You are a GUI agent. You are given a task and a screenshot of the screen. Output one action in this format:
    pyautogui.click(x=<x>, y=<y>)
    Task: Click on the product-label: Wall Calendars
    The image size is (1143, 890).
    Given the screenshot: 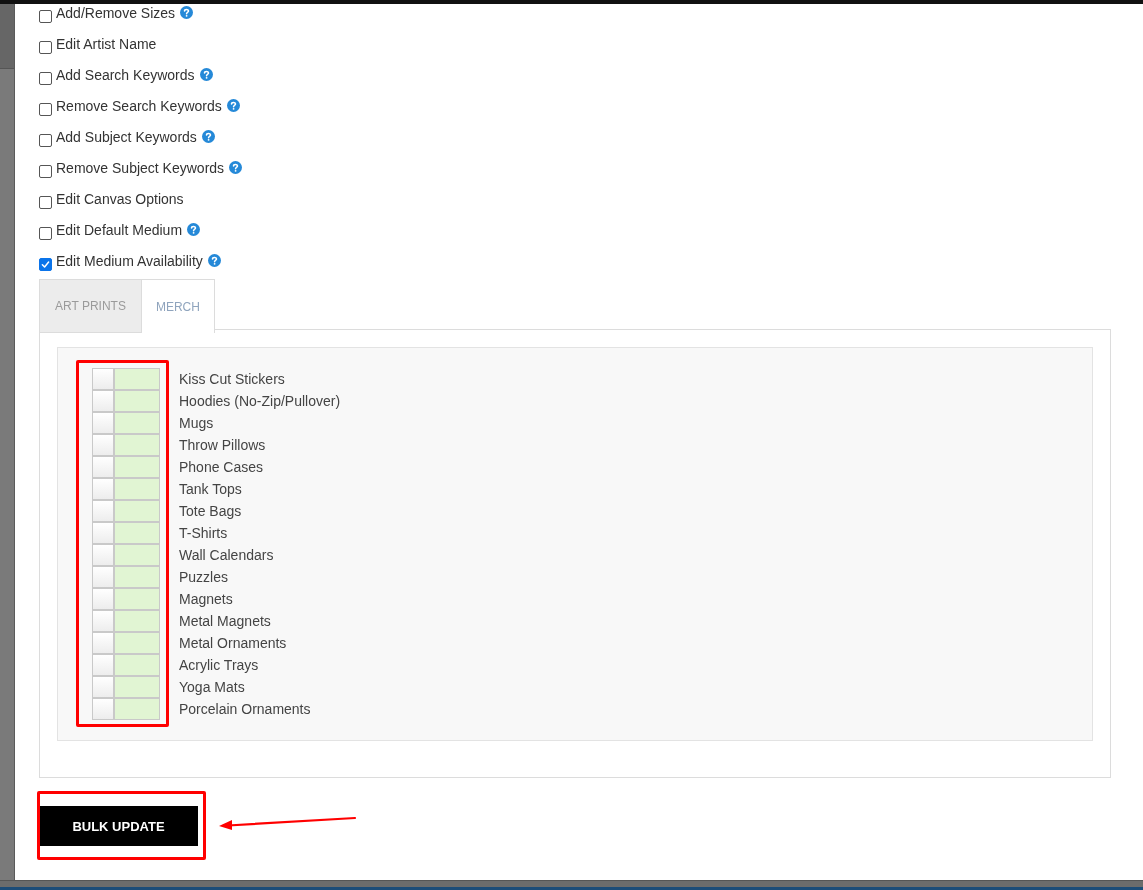 What is the action you would take?
    pyautogui.click(x=226, y=555)
    